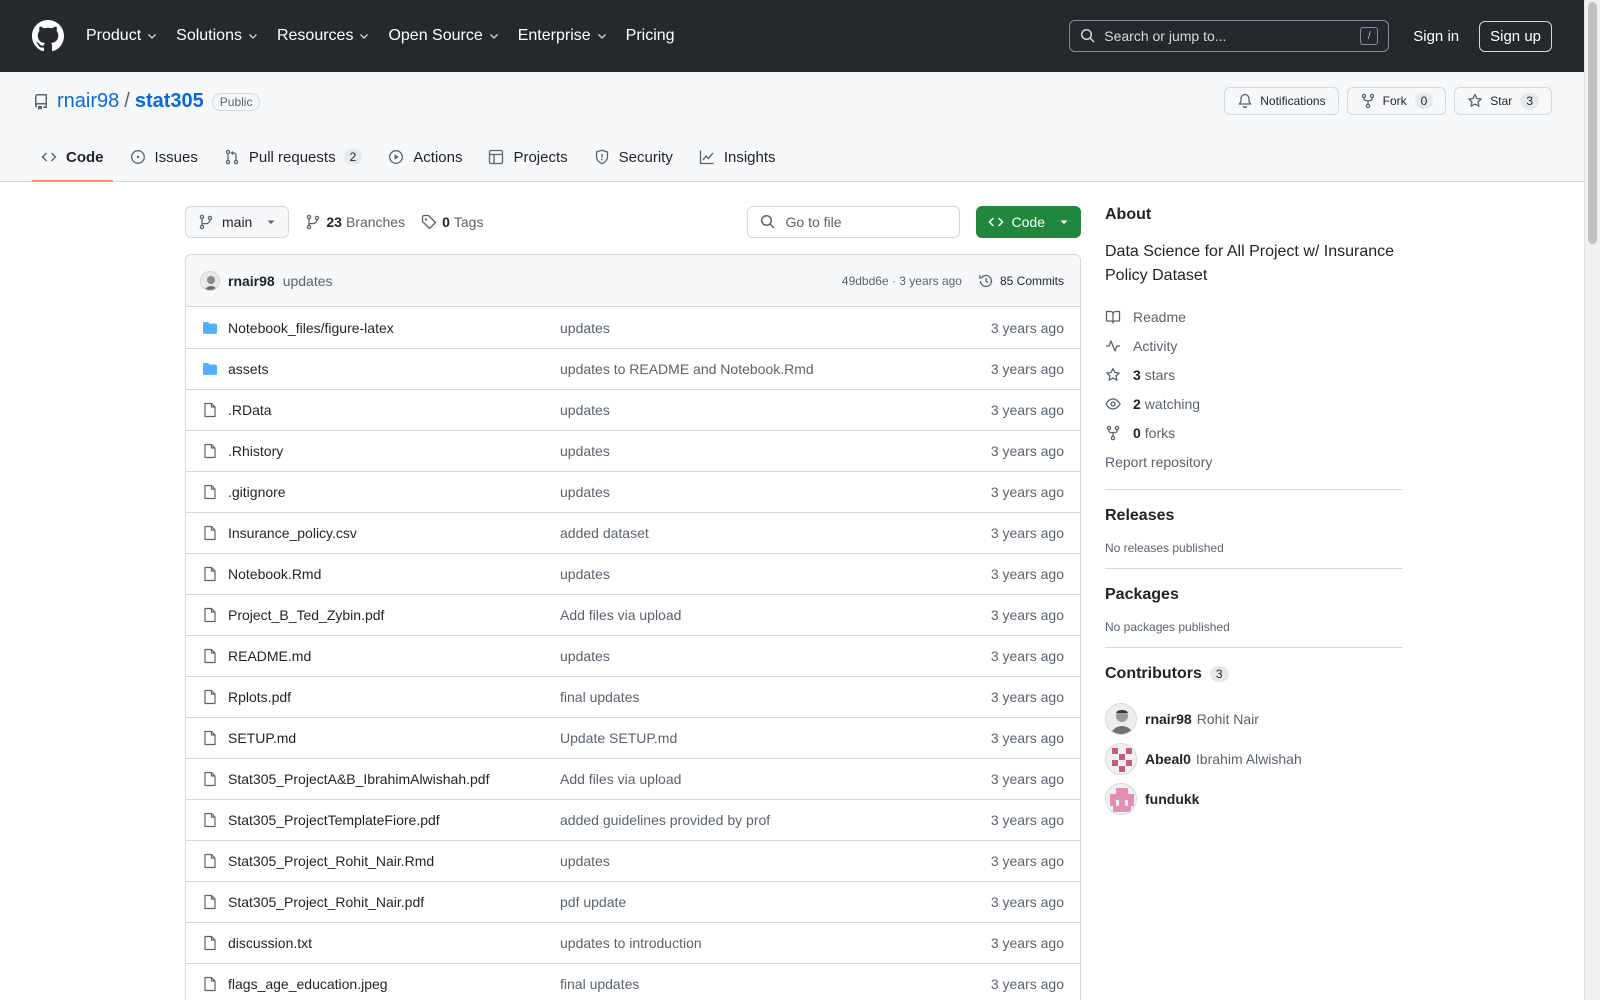  I want to click on global-search-input: Search or jump to... /, so click(1229, 36).